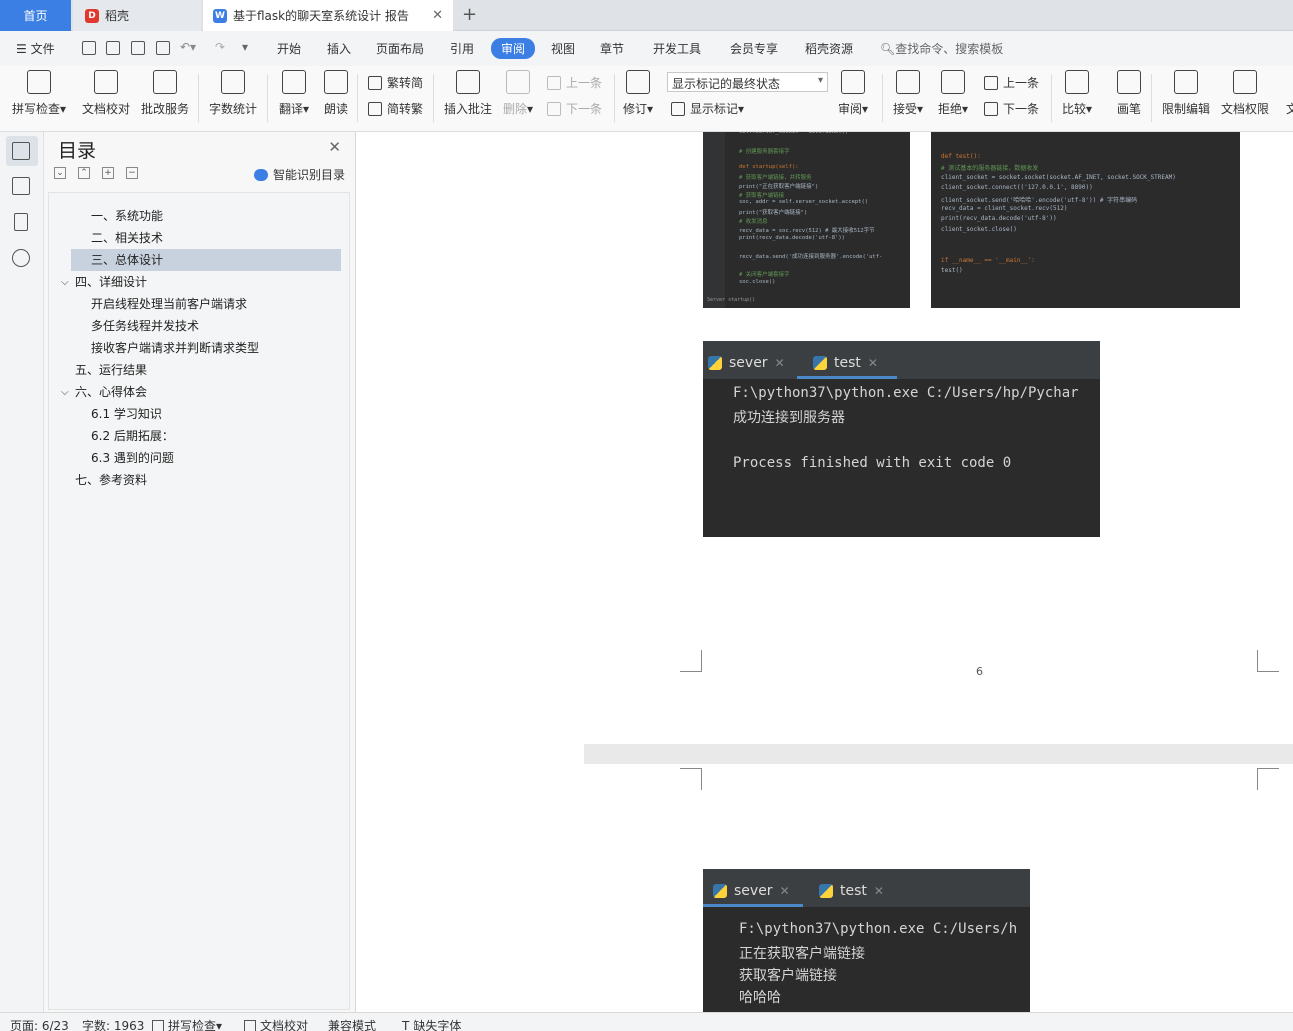 The width and height of the screenshot is (1293, 1031). I want to click on expand-up-icon: ⌃, so click(84, 173).